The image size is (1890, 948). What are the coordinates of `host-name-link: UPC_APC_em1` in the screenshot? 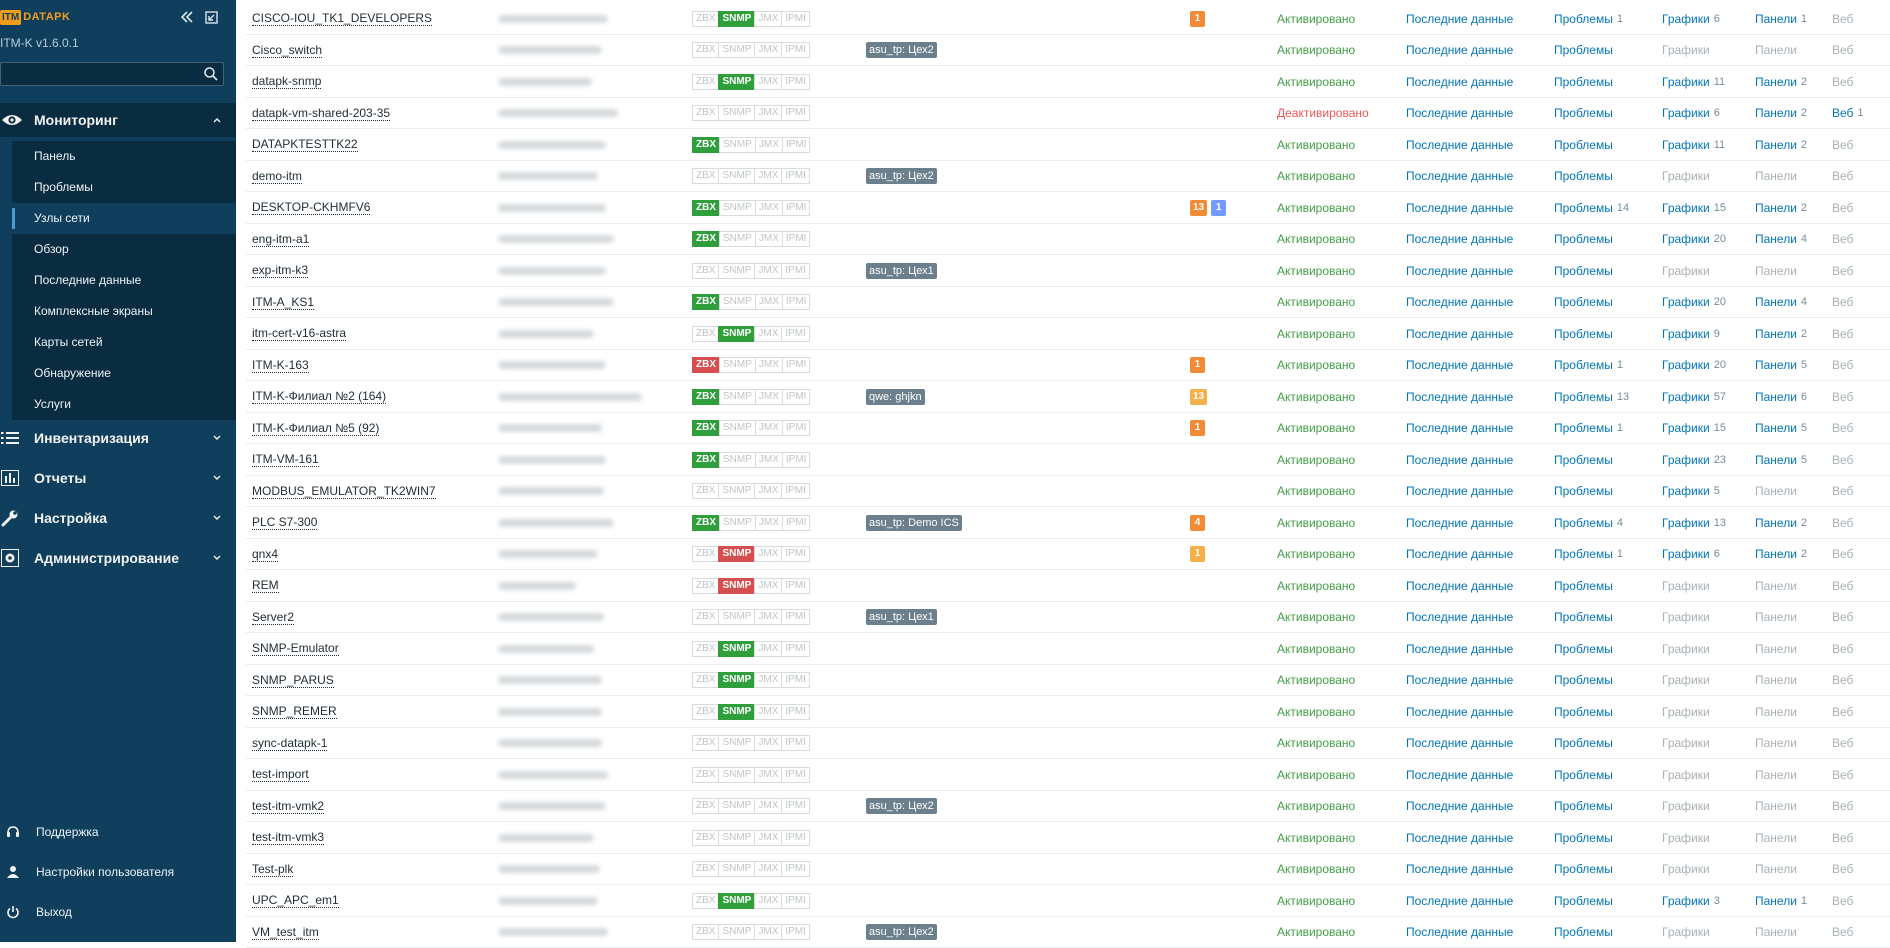 It's located at (295, 900).